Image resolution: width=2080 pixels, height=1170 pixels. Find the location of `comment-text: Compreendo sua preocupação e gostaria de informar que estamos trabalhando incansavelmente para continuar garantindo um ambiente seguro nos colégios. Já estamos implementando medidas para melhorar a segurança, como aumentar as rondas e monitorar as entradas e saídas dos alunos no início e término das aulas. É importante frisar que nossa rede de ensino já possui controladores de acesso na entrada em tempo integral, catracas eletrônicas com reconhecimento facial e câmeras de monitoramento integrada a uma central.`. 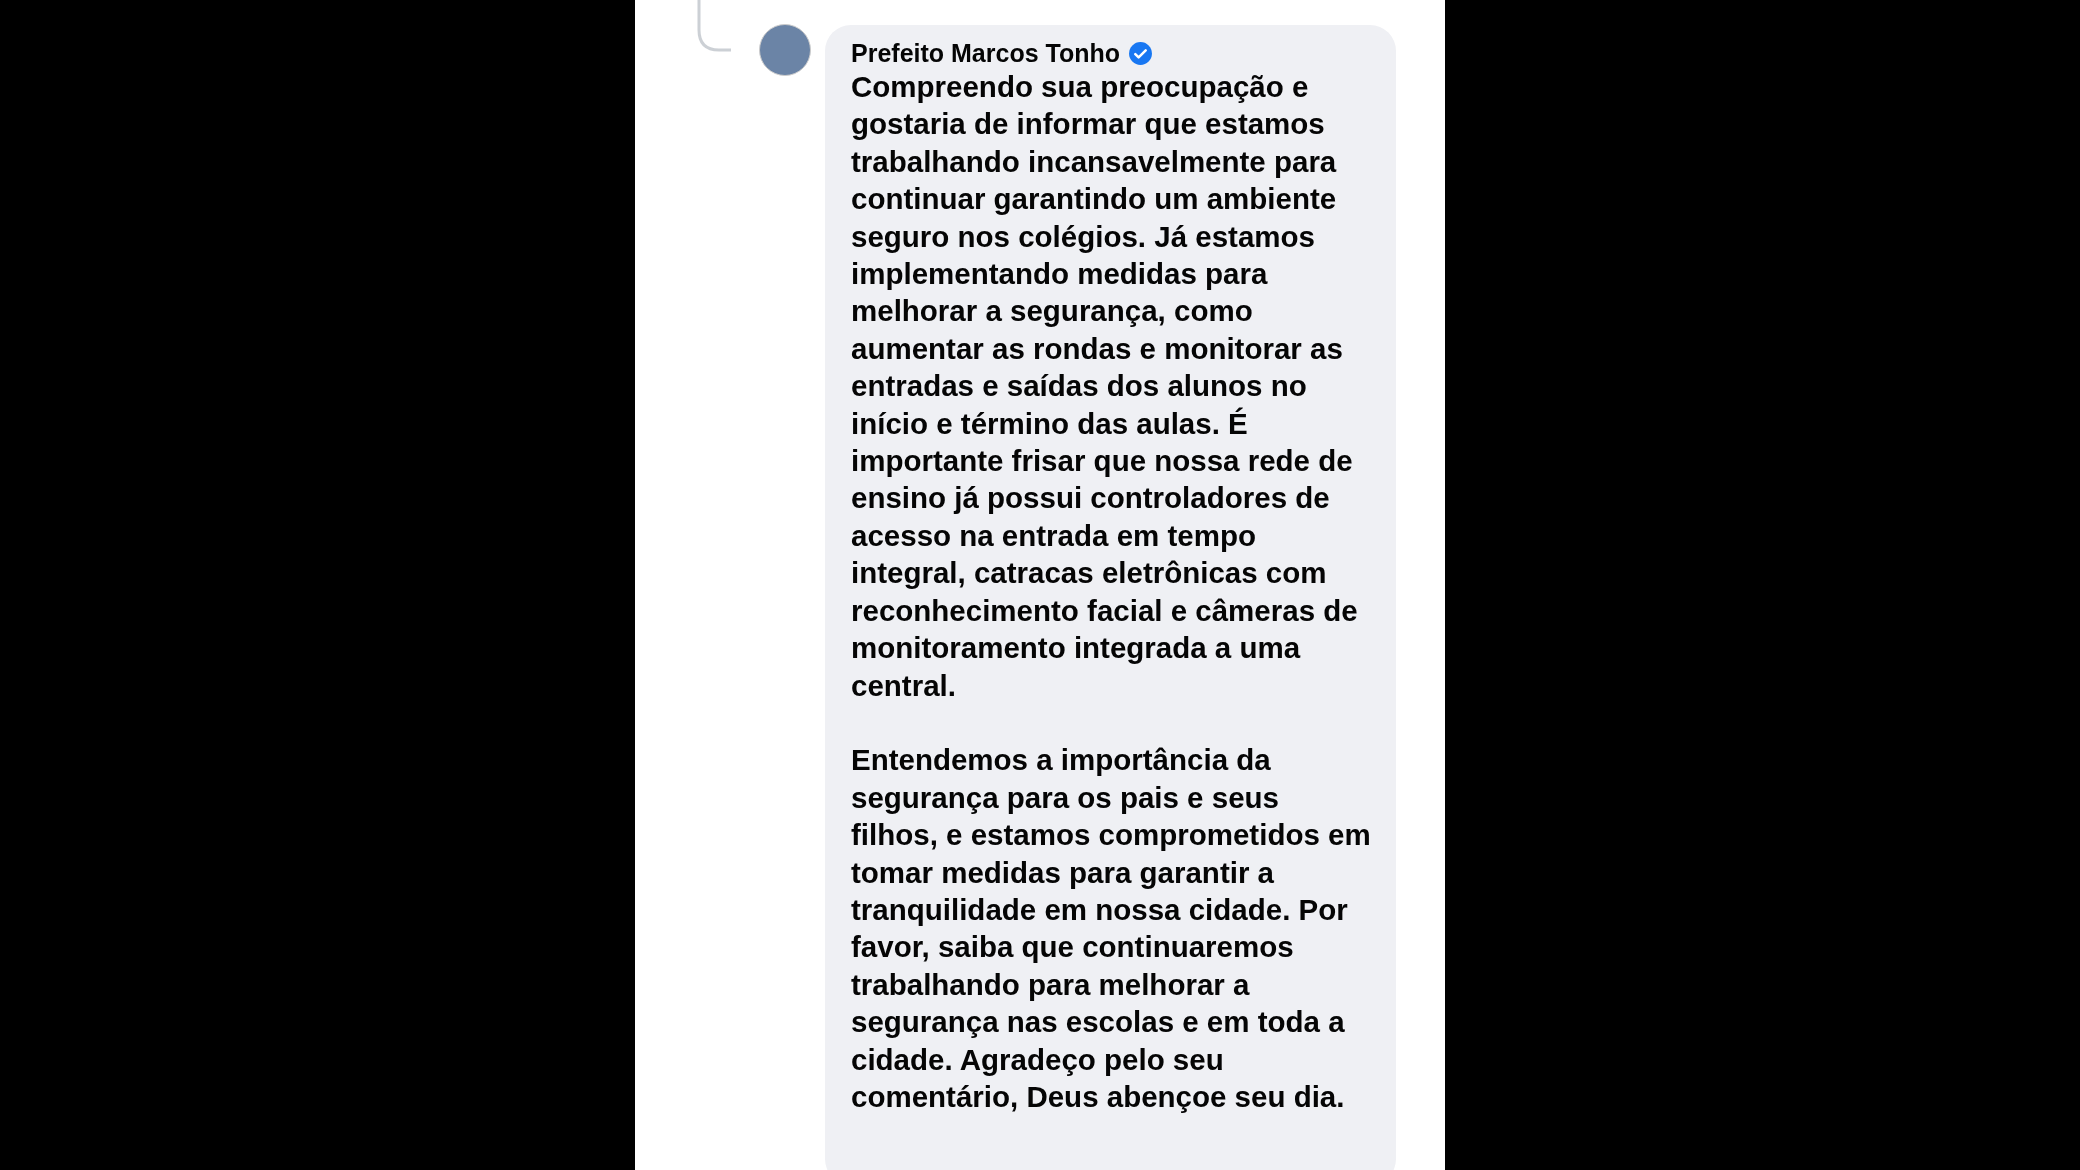

comment-text: Compreendo sua preocupação e gostaria de informar que estamos trabalhando incansavelmente para continuar garantindo um ambiente seguro nos colégios. Já estamos implementando medidas para melhorar a segurança, como aumentar as rondas e monitorar as entradas e saídas dos alunos no início e término das aulas. É importante frisar que nossa rede de ensino já possui controladores de acesso na entrada em tempo integral, catracas eletrônicas com reconhecimento facial e câmeras de monitoramento integrada a uma central. is located at coordinates (1105, 386).